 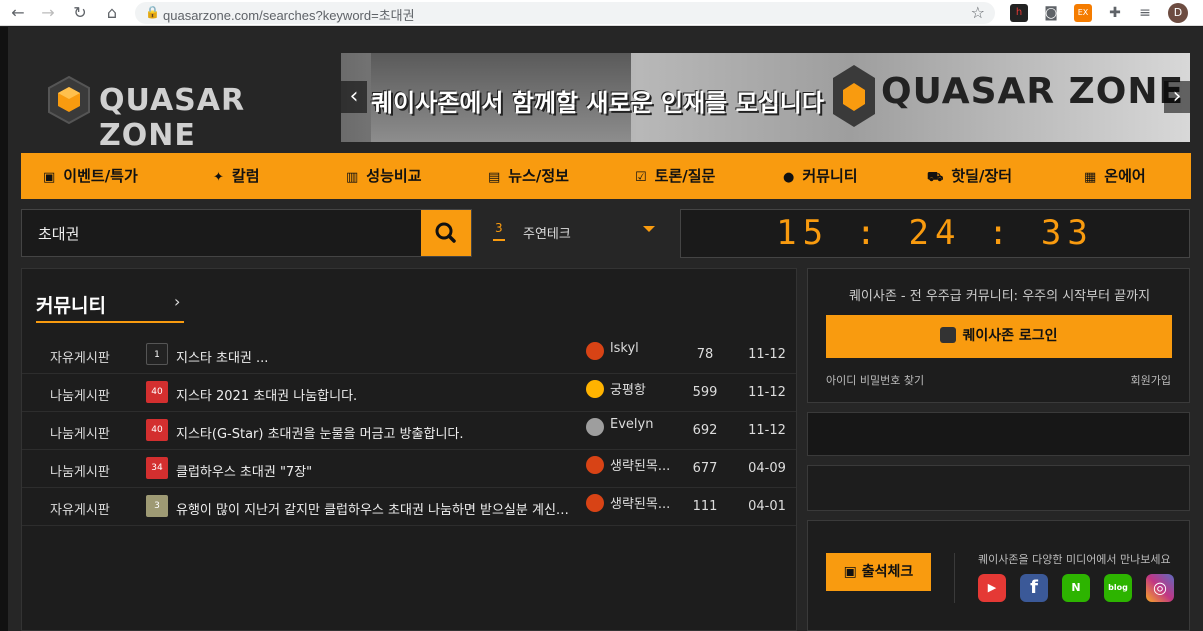 What do you see at coordinates (4, 329) in the screenshot?
I see `left-edge` at bounding box center [4, 329].